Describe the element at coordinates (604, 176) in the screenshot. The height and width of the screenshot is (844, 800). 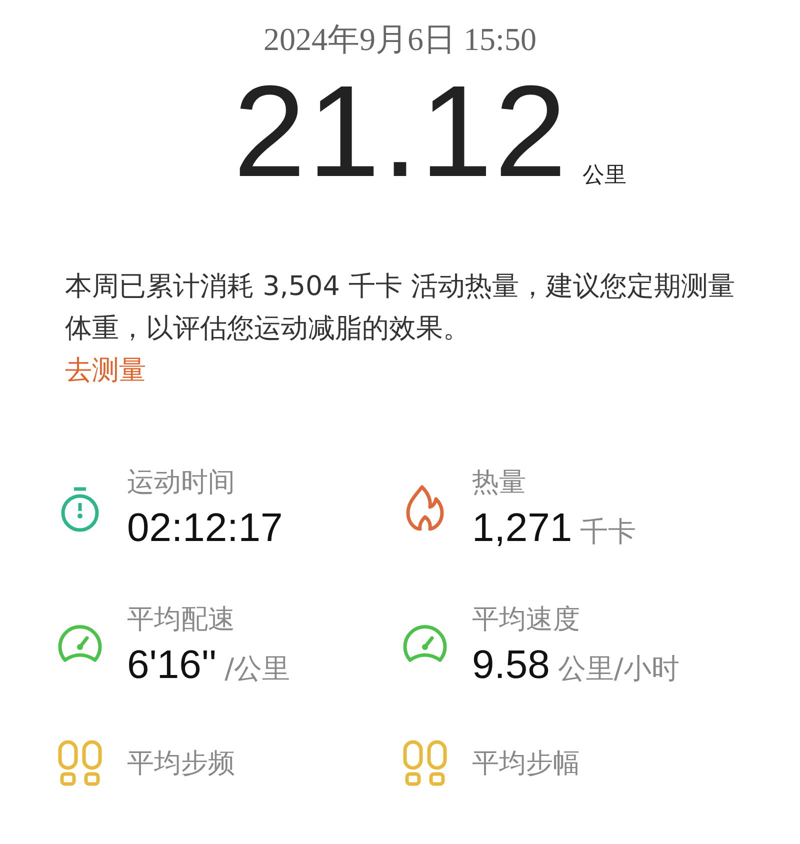
I see `distance-unit: 公里` at that location.